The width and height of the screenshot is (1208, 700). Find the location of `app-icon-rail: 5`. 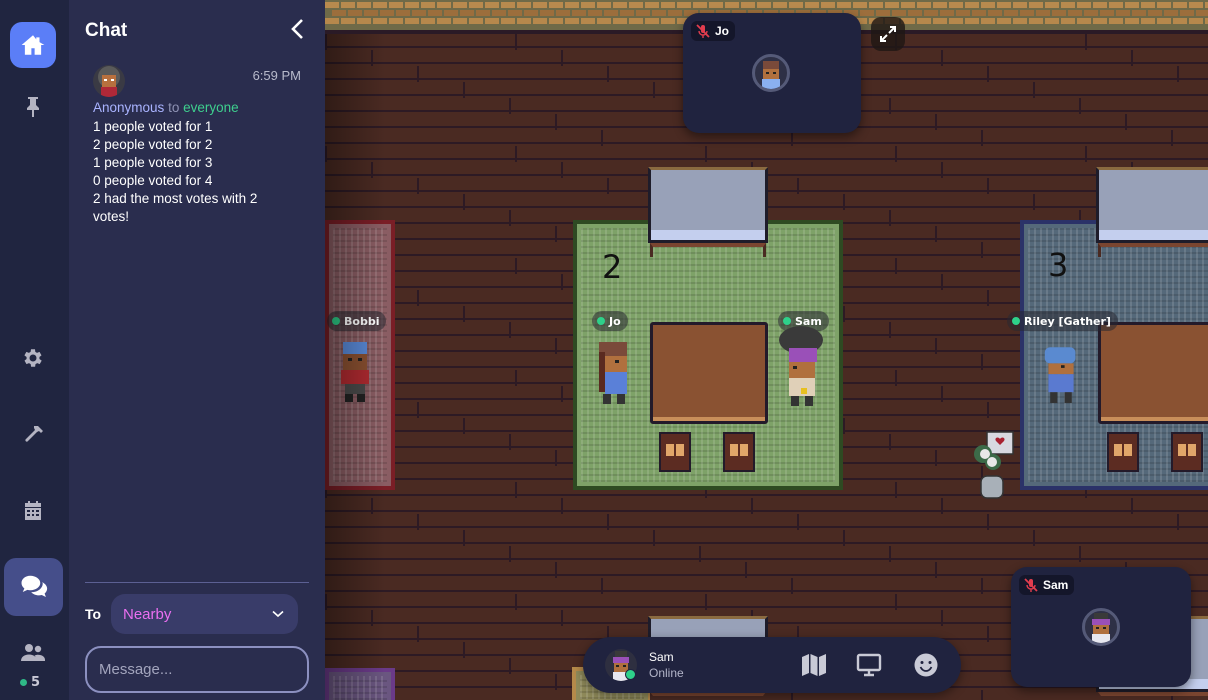

app-icon-rail: 5 is located at coordinates (34, 350).